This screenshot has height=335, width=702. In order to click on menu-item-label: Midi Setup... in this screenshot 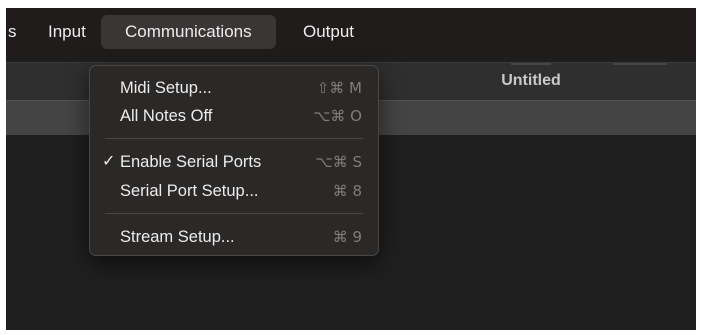, I will do `click(166, 88)`.